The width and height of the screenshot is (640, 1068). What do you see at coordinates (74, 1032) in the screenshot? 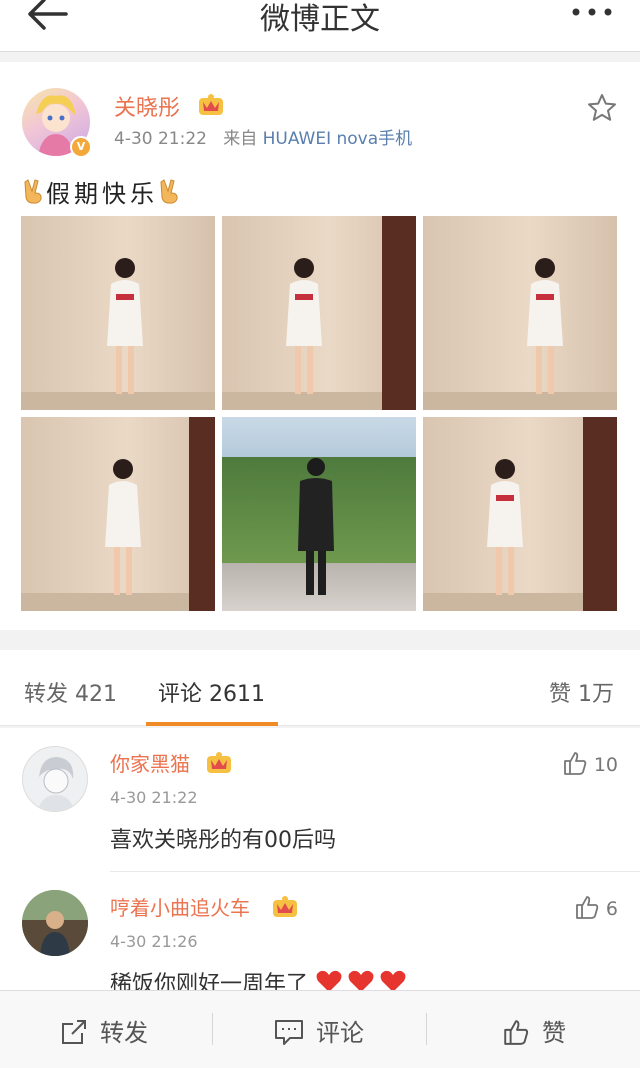
I see `share-icon` at bounding box center [74, 1032].